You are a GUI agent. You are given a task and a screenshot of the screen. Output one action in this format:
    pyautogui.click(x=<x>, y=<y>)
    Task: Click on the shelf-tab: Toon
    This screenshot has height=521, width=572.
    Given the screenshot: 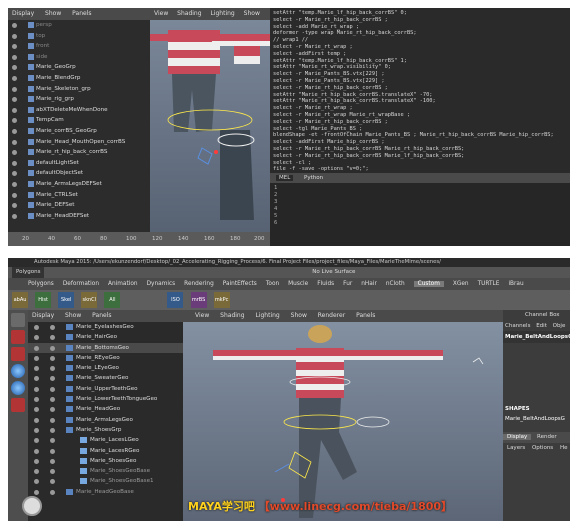 What is the action you would take?
    pyautogui.click(x=272, y=284)
    